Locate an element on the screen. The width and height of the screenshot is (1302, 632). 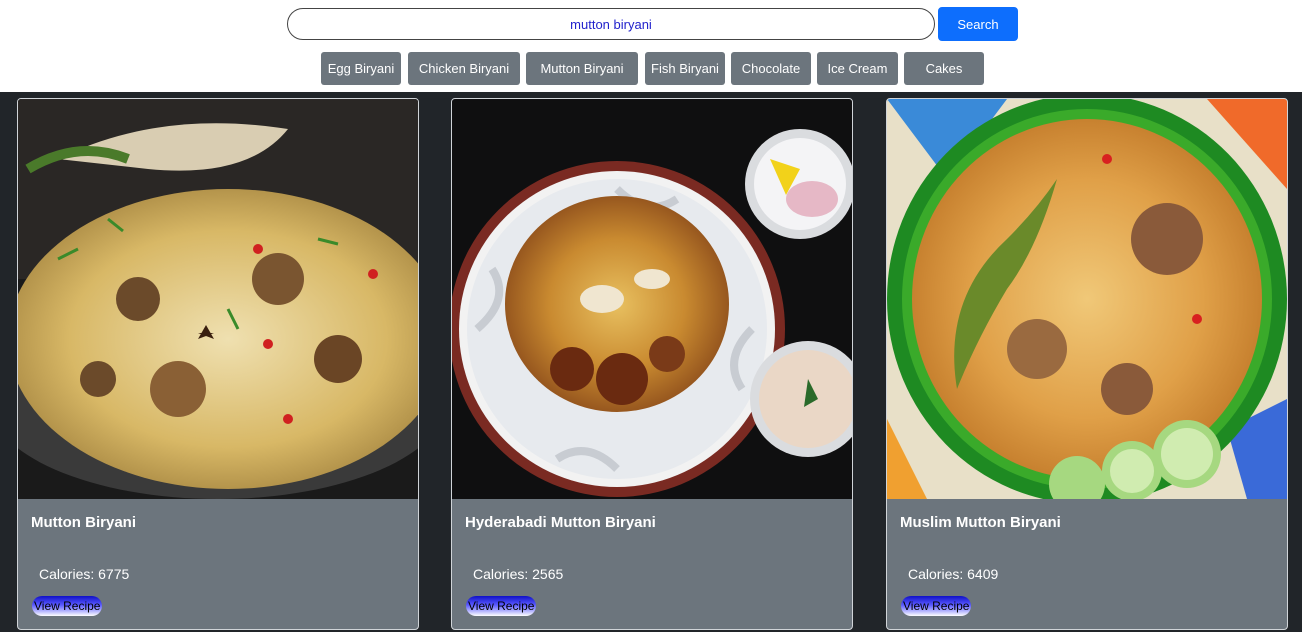
category-button-egg-biryani: Egg Biryani is located at coordinates (361, 68).